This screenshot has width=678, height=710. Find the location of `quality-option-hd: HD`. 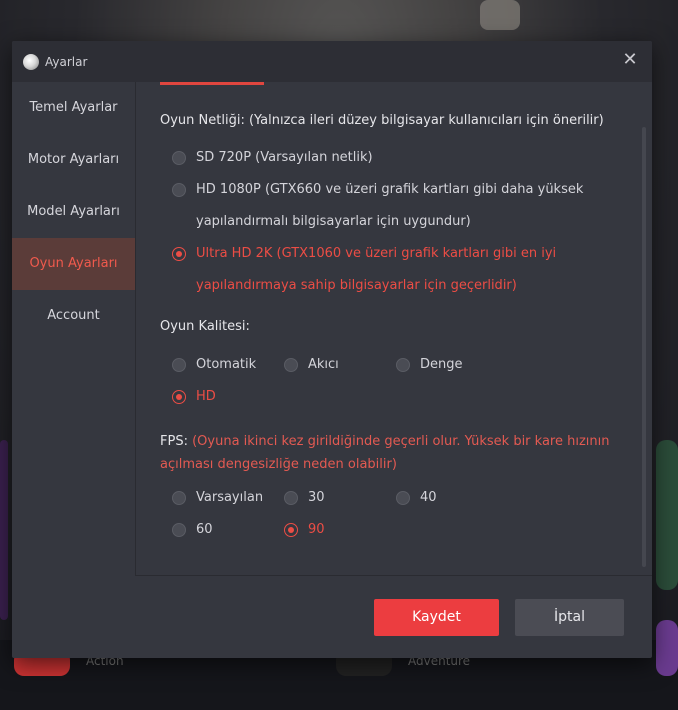

quality-option-hd: HD is located at coordinates (194, 397).